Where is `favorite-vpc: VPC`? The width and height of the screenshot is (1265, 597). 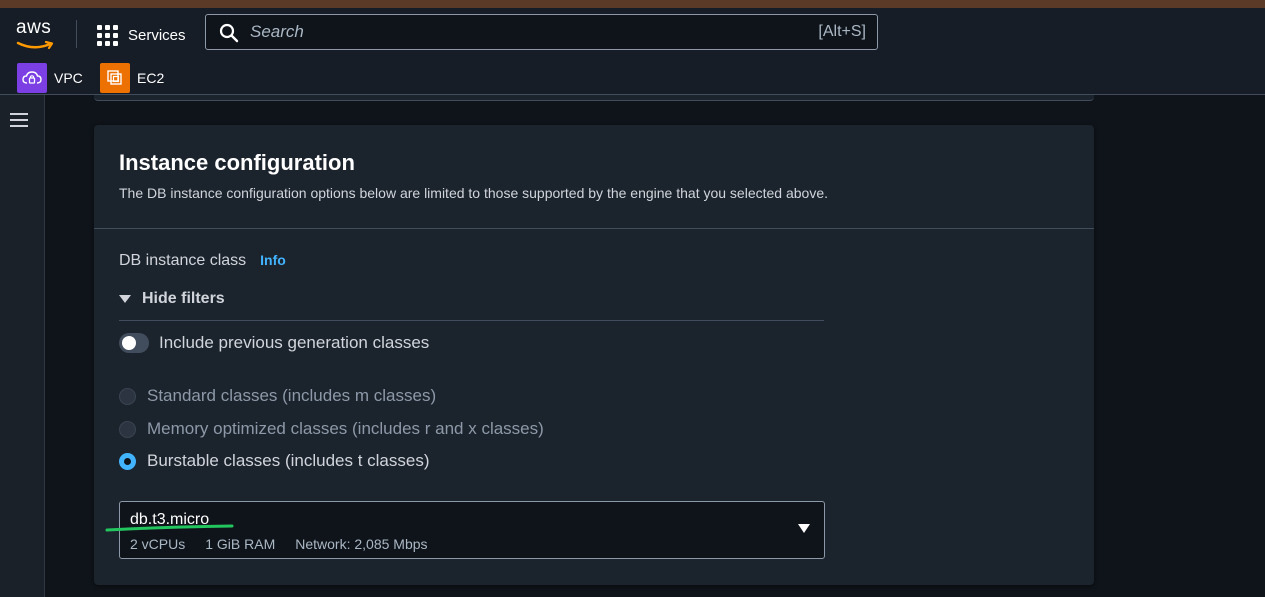 favorite-vpc: VPC is located at coordinates (50, 78).